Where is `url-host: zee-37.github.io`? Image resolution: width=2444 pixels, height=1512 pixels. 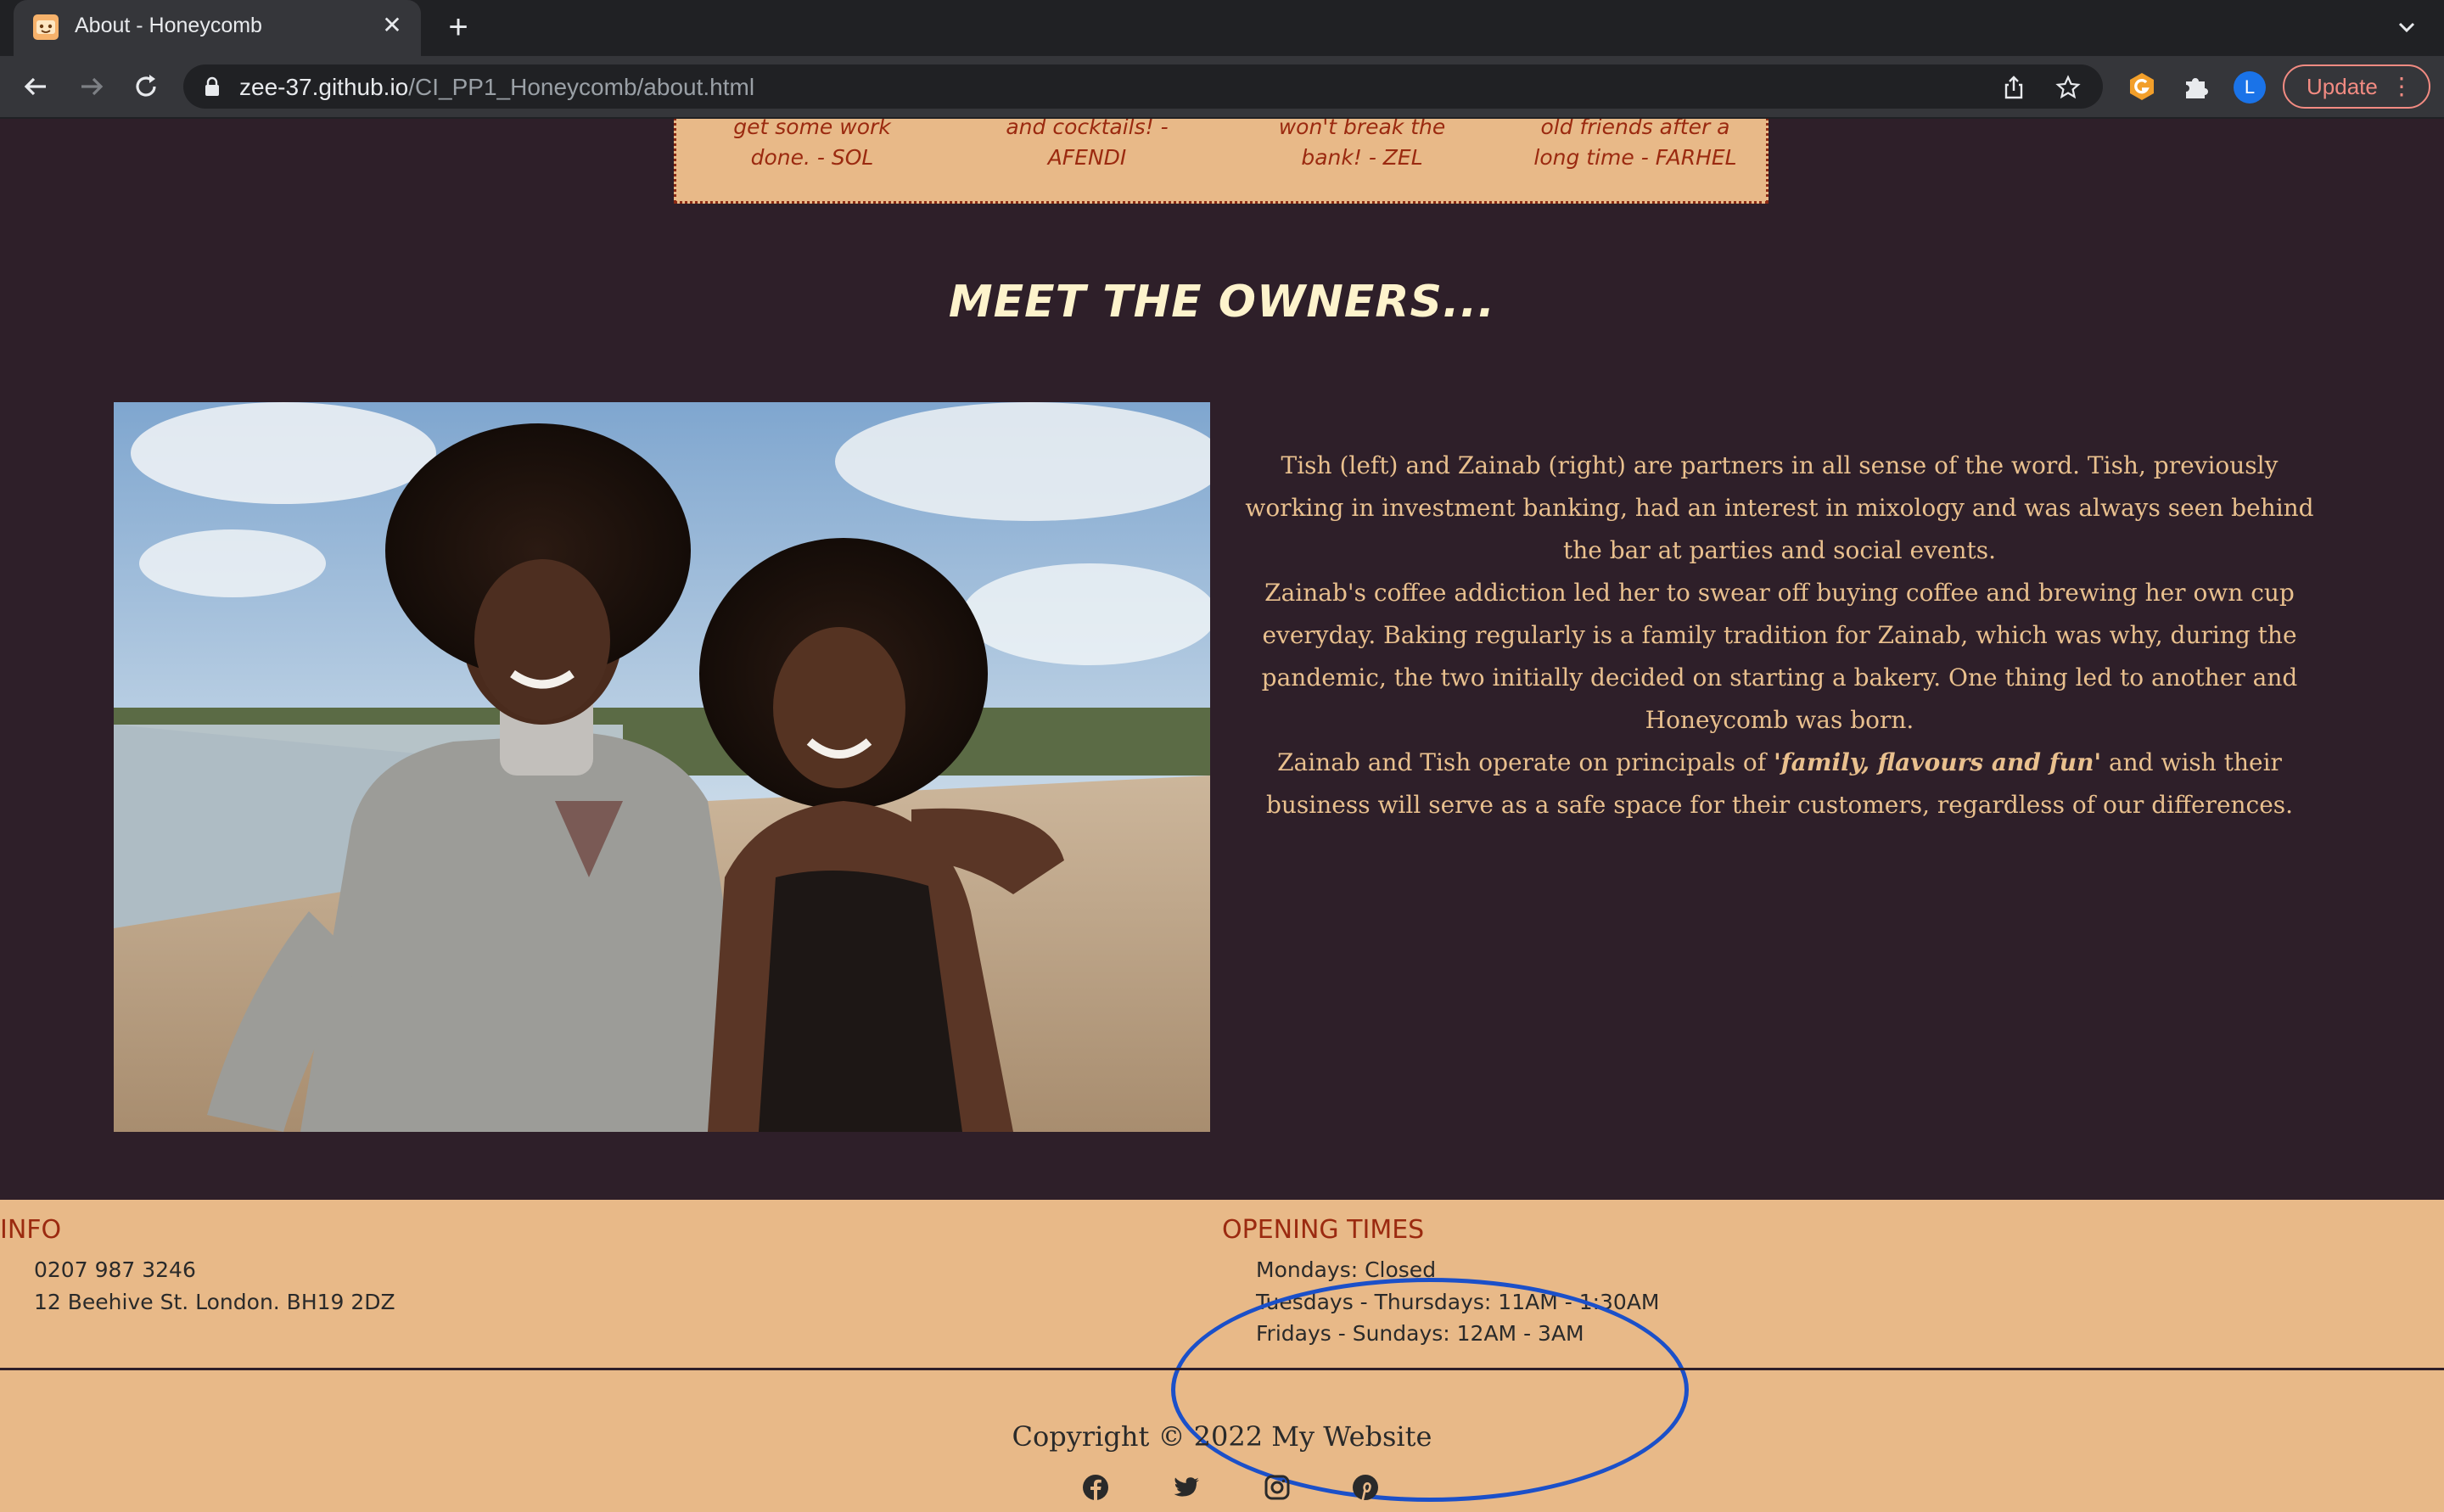
url-host: zee-37.github.io is located at coordinates (324, 87).